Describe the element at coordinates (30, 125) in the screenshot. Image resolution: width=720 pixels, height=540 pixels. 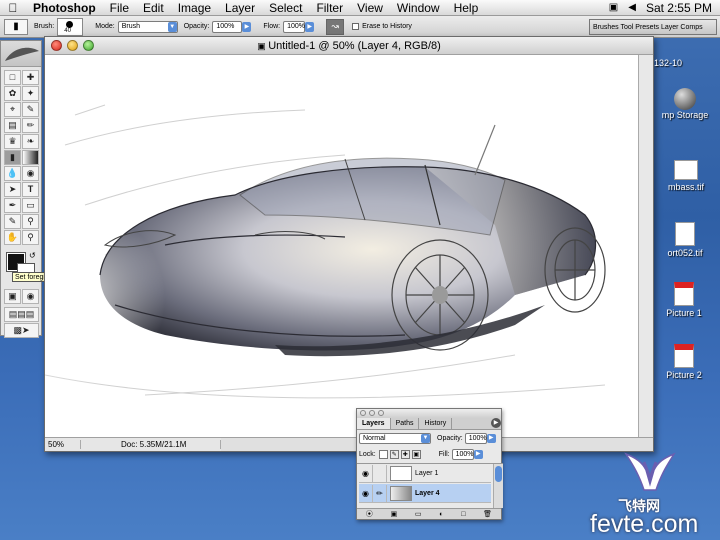
I see `brush-tool: ✏` at that location.